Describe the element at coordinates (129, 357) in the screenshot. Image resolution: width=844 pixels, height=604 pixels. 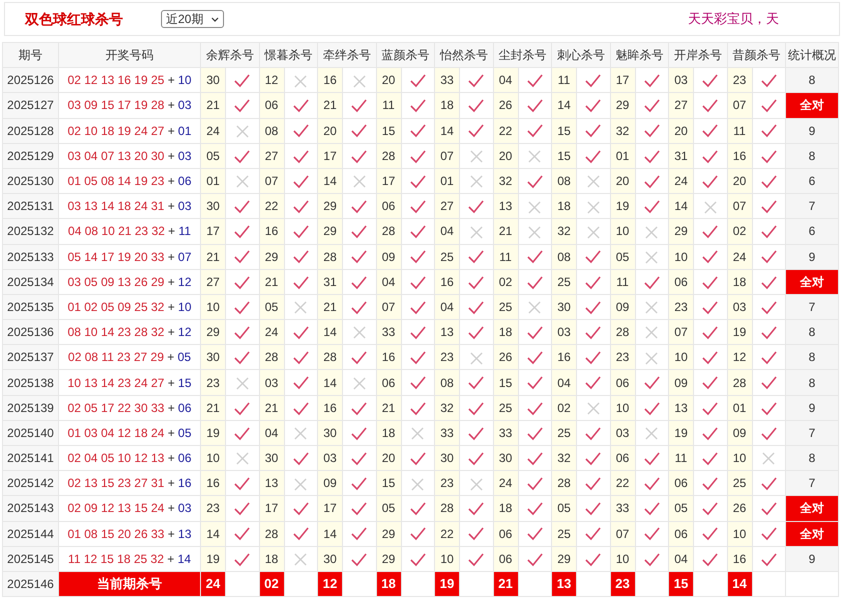
I see `draw-numbers-cell: 02 08 11 23 27 29 + 05` at that location.